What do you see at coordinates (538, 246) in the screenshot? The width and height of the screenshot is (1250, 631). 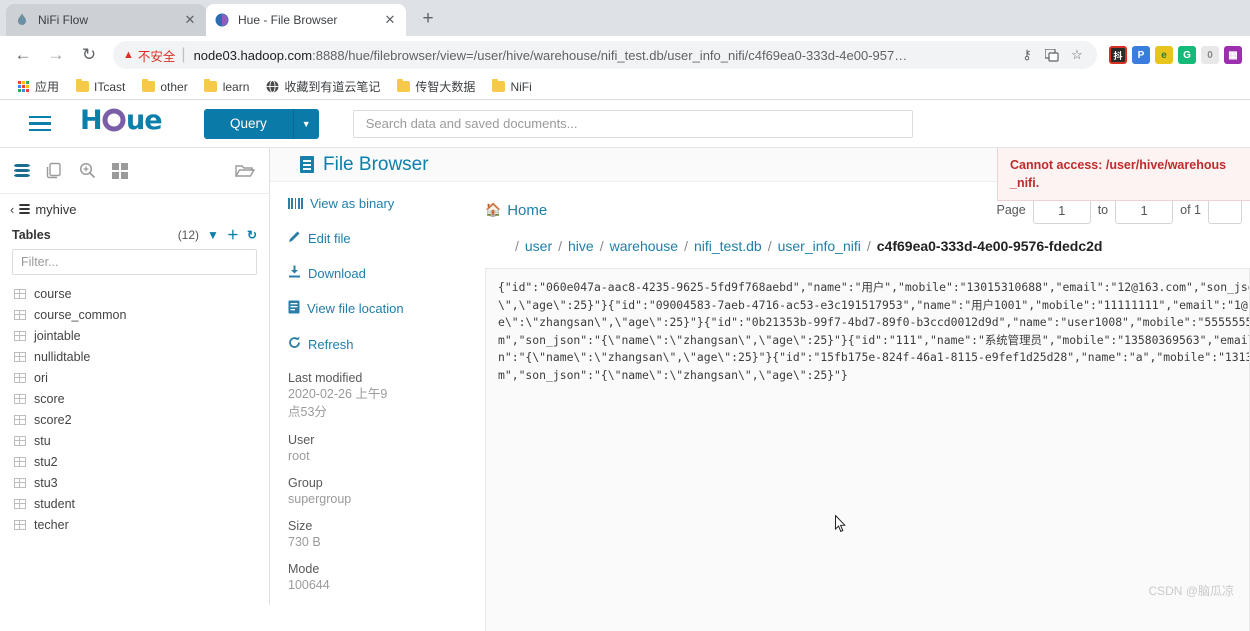 I see `breadcrumb-item-user: user` at bounding box center [538, 246].